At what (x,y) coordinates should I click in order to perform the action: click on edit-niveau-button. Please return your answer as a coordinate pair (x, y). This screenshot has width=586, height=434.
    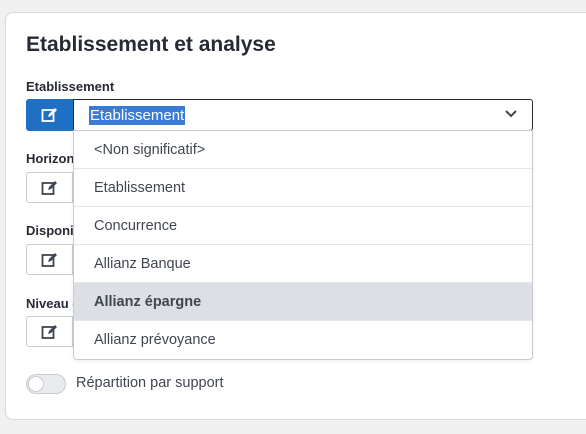
    Looking at the image, I should click on (49, 331).